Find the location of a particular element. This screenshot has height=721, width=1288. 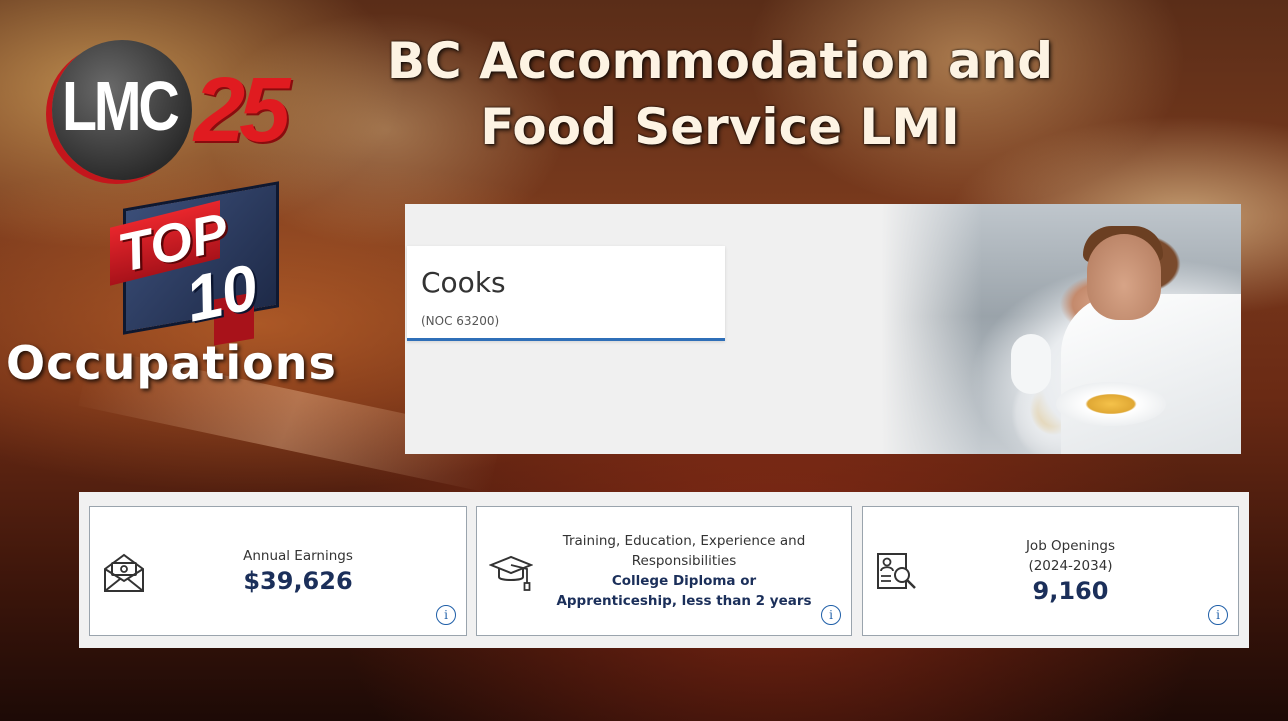

occupation-noc-code: (NOC 63200) is located at coordinates (460, 321).